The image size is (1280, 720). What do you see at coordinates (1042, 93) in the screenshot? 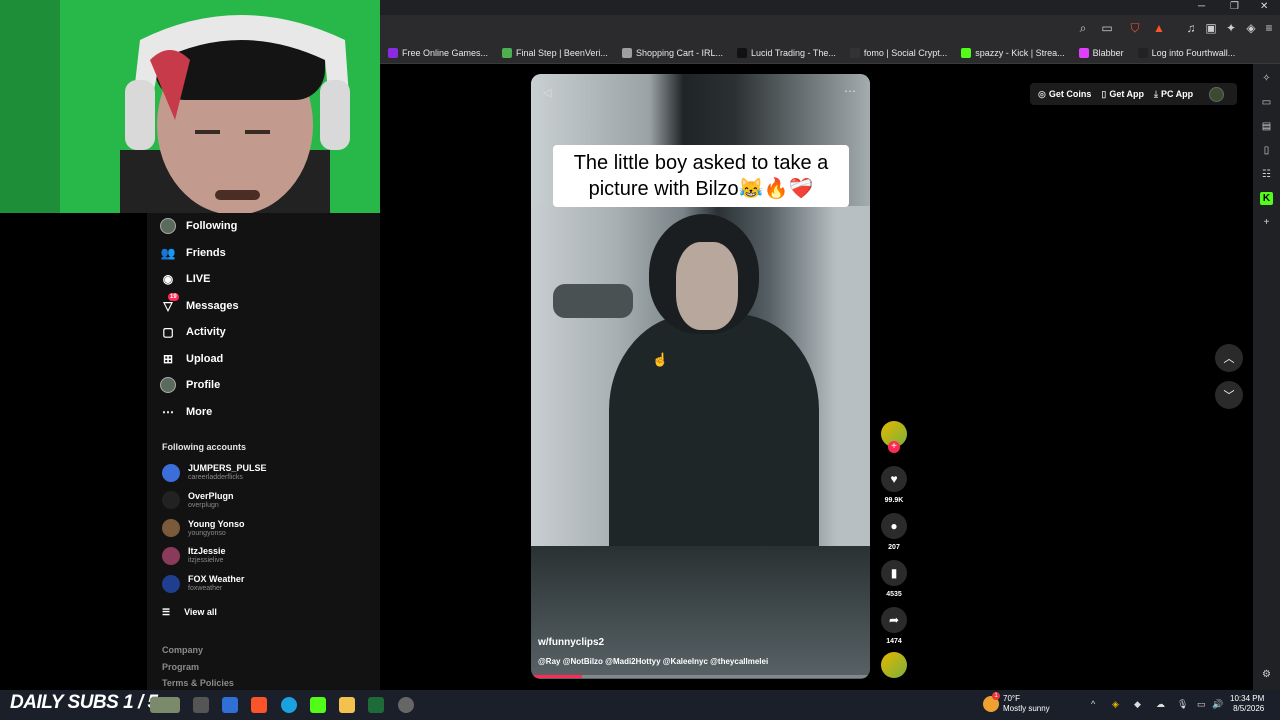
I see `coin-icon: ◎` at bounding box center [1042, 93].